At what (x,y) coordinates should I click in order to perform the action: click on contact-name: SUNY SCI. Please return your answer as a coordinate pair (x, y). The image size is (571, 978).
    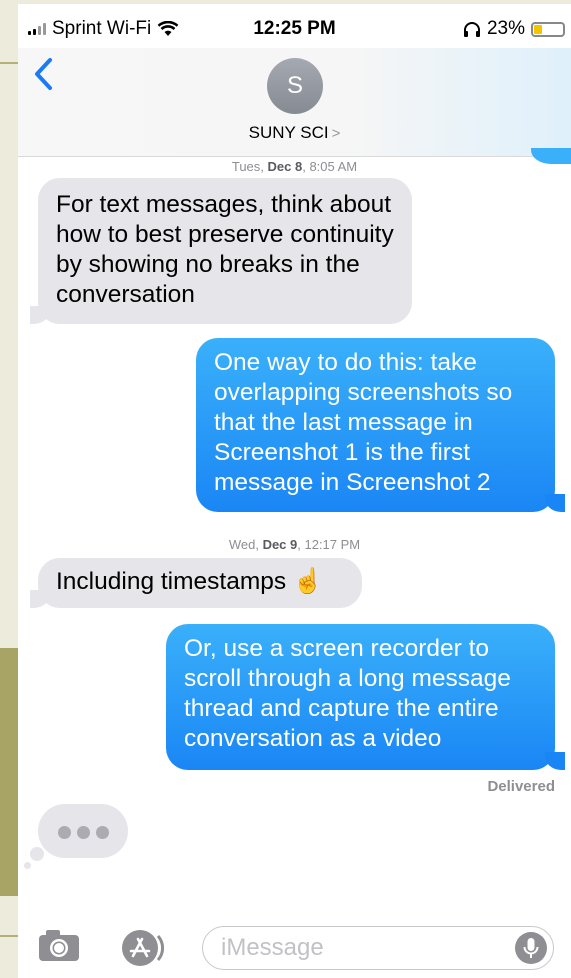
    Looking at the image, I should click on (288, 132).